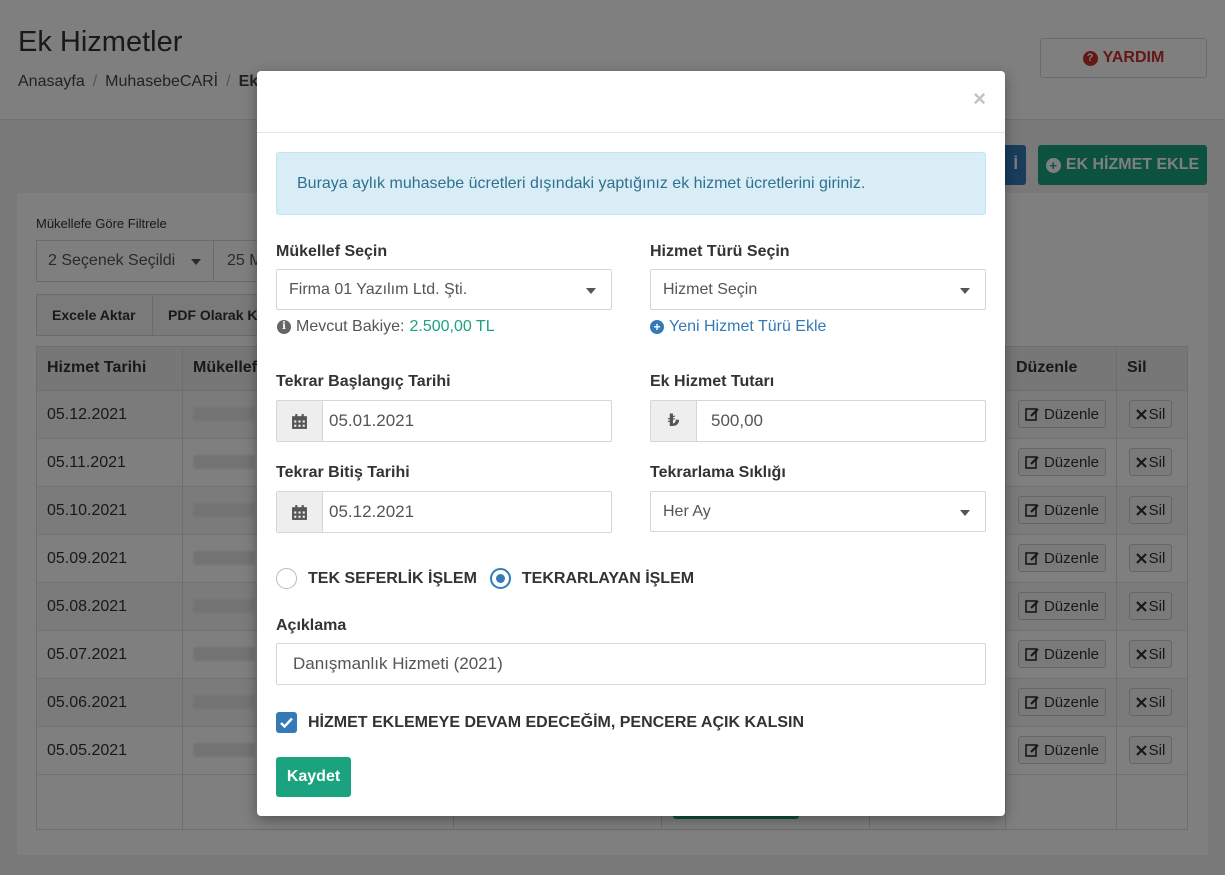  Describe the element at coordinates (818, 511) in the screenshot. I see `frequency-select: Her Ay` at that location.